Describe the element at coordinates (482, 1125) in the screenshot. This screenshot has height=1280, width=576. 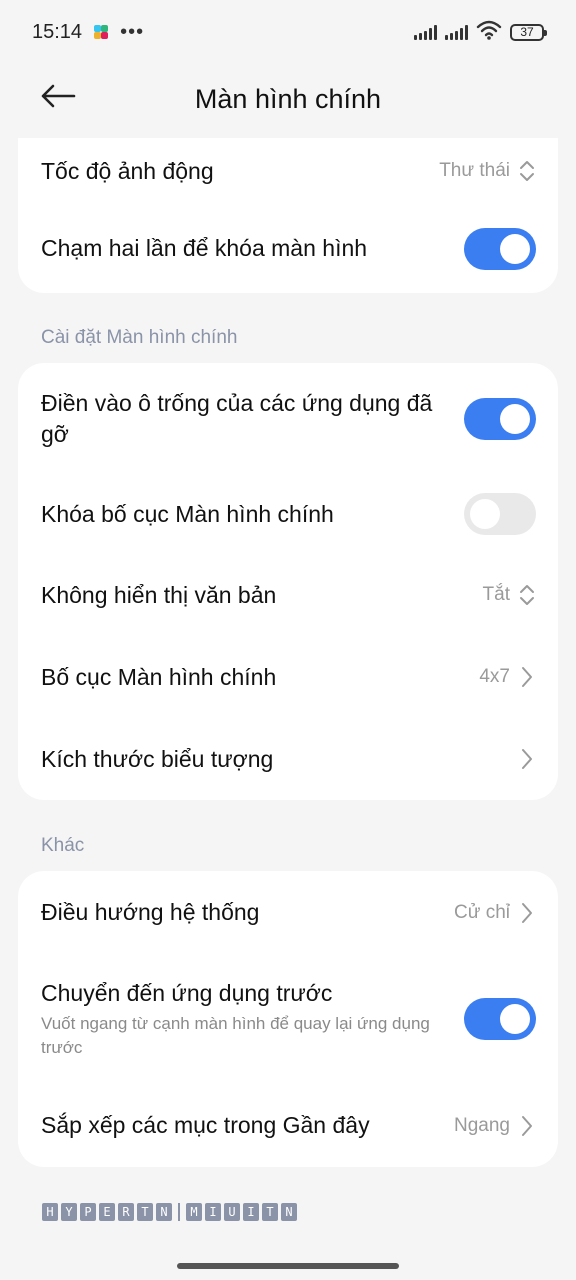
I see `recents-sort-value: Ngang` at that location.